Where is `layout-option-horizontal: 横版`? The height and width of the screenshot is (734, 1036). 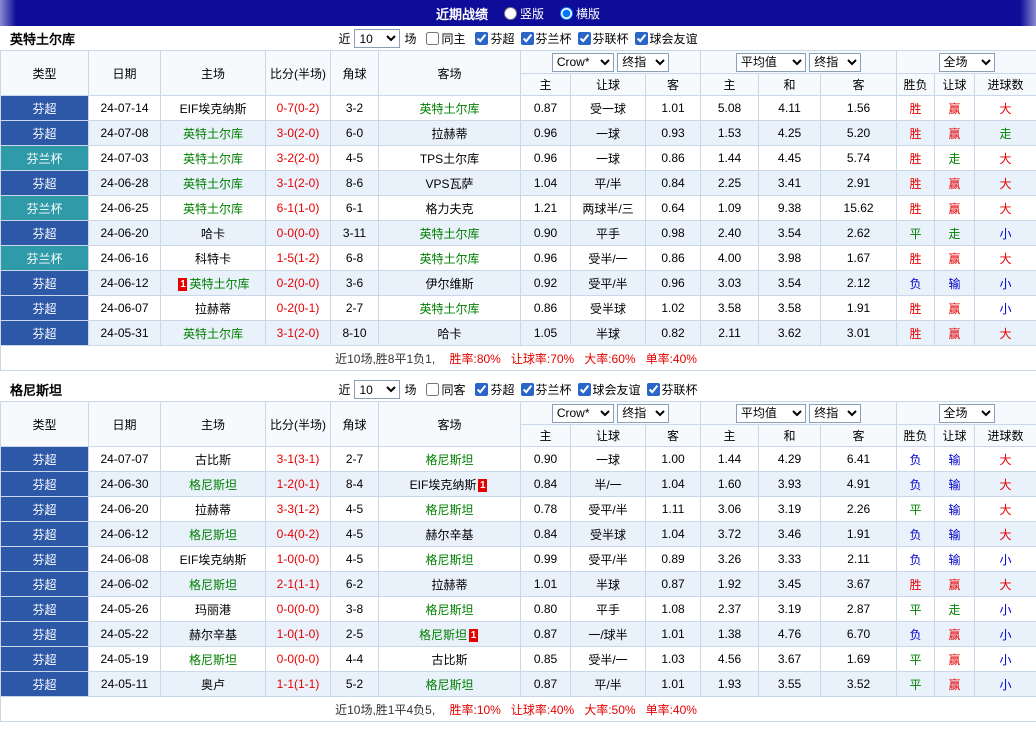 layout-option-horizontal: 横版 is located at coordinates (580, 13).